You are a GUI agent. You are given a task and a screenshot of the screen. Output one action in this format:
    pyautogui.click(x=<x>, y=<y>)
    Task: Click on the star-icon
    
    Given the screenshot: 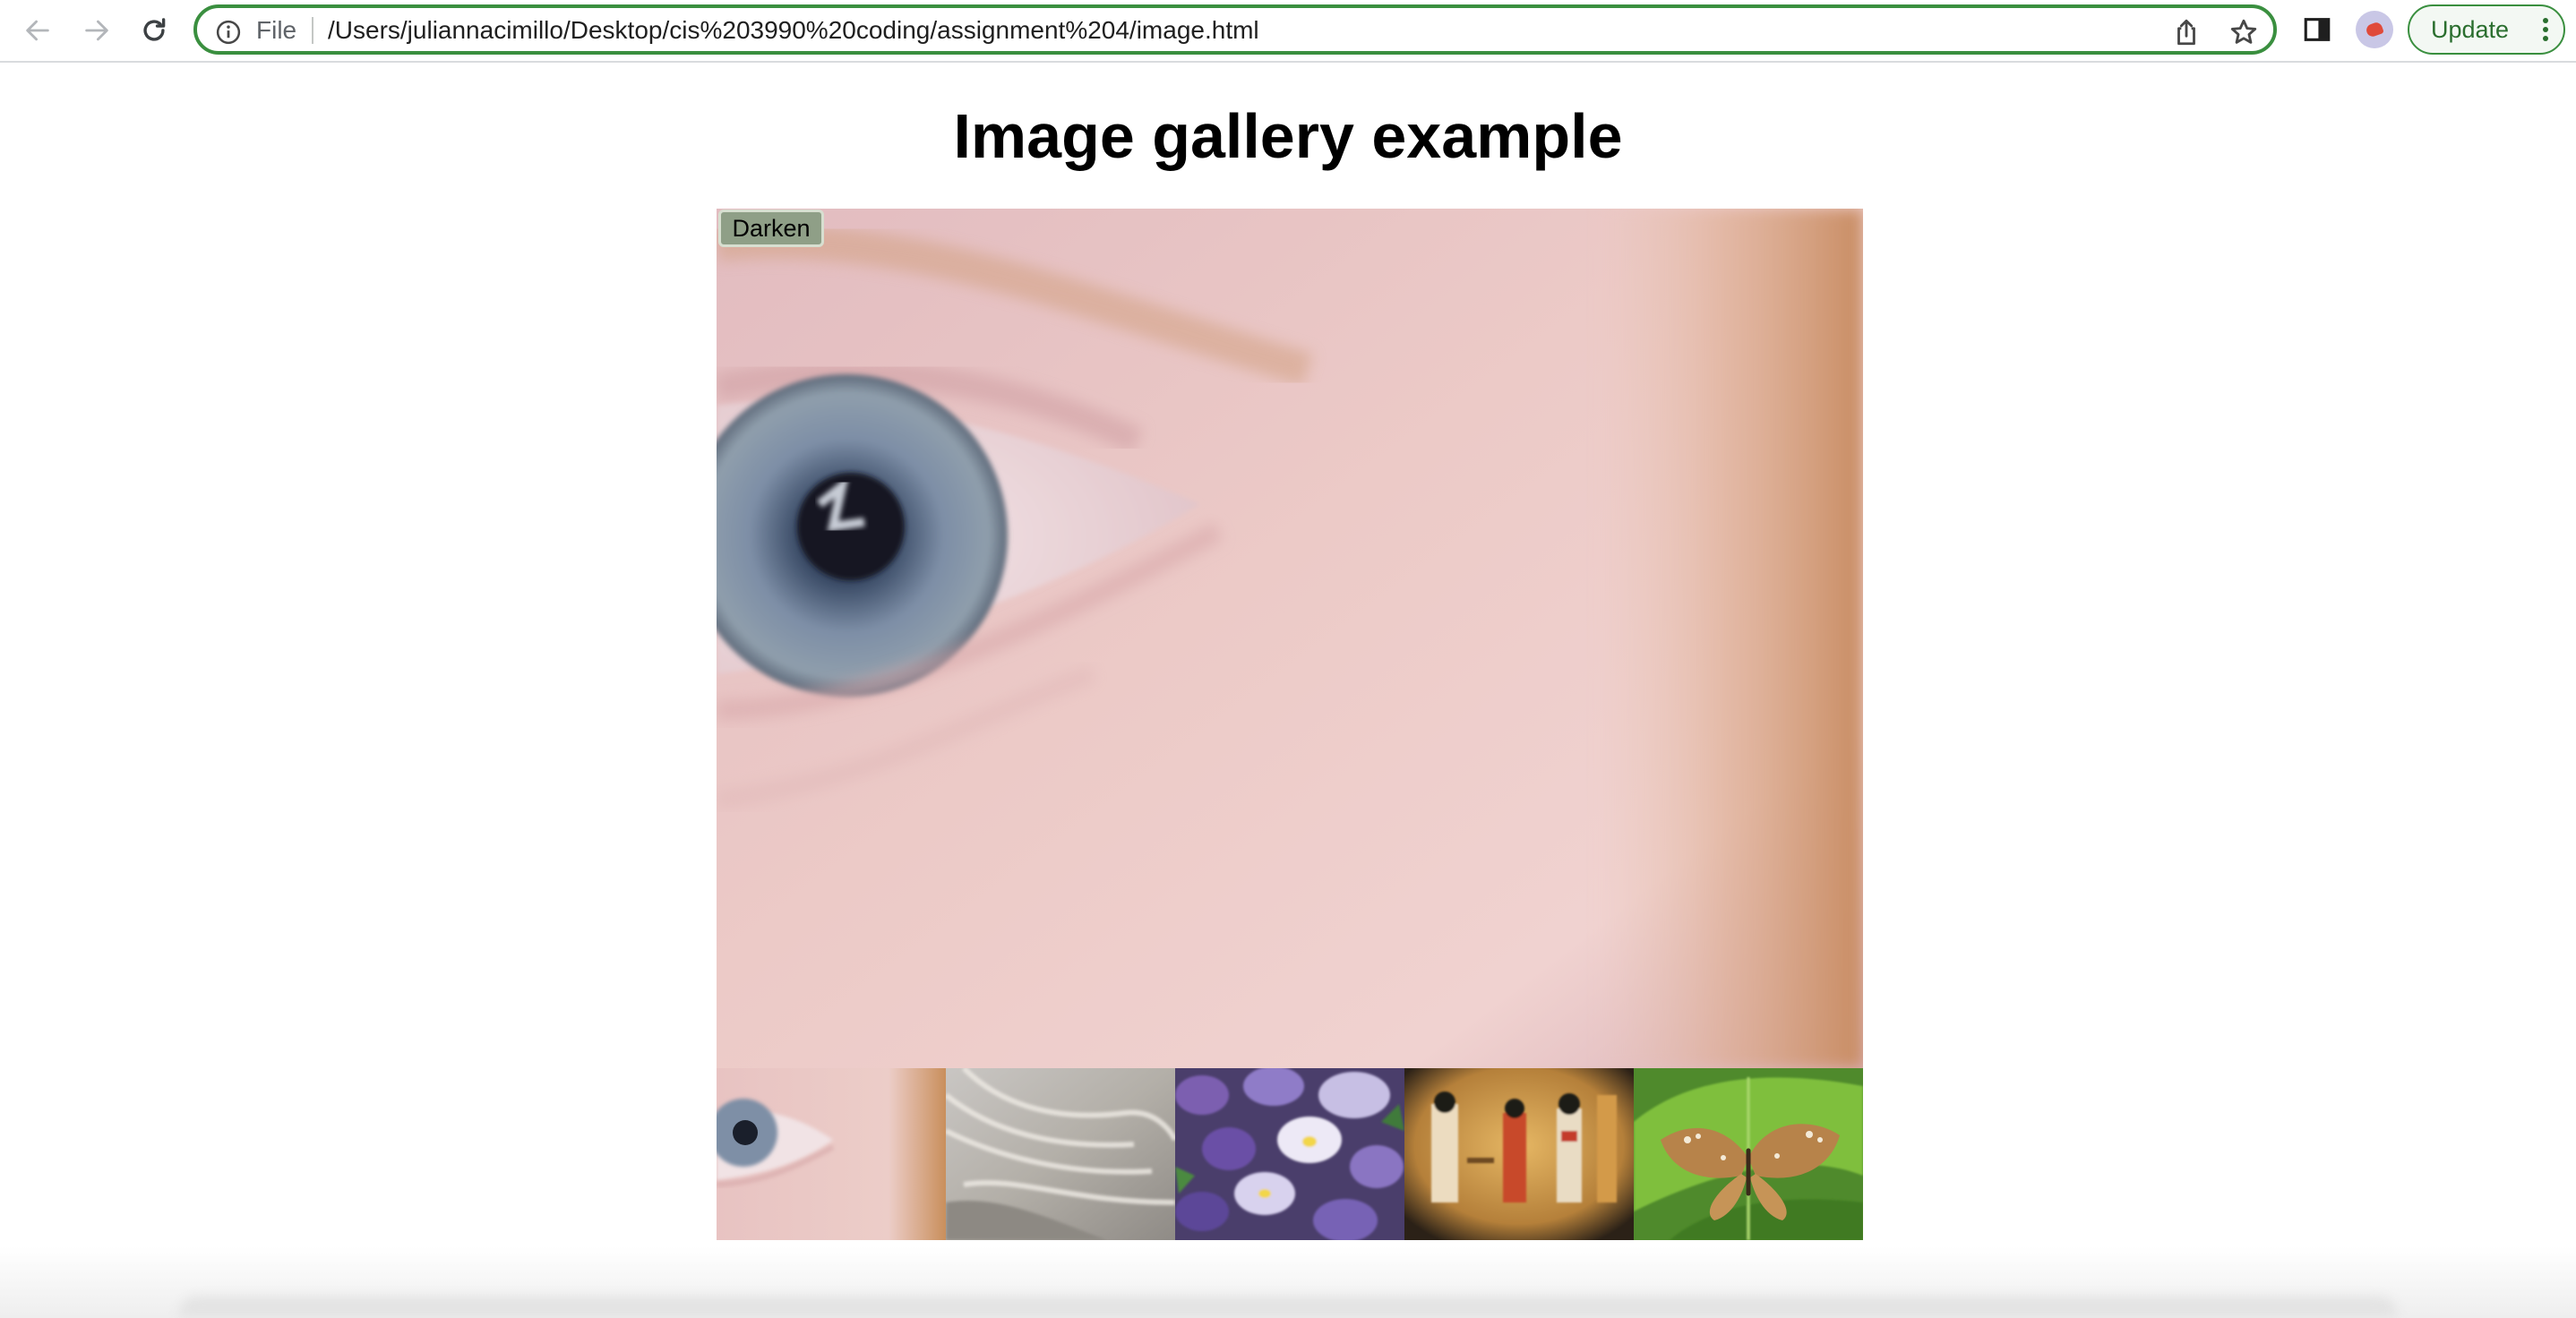 What is the action you would take?
    pyautogui.click(x=2243, y=32)
    